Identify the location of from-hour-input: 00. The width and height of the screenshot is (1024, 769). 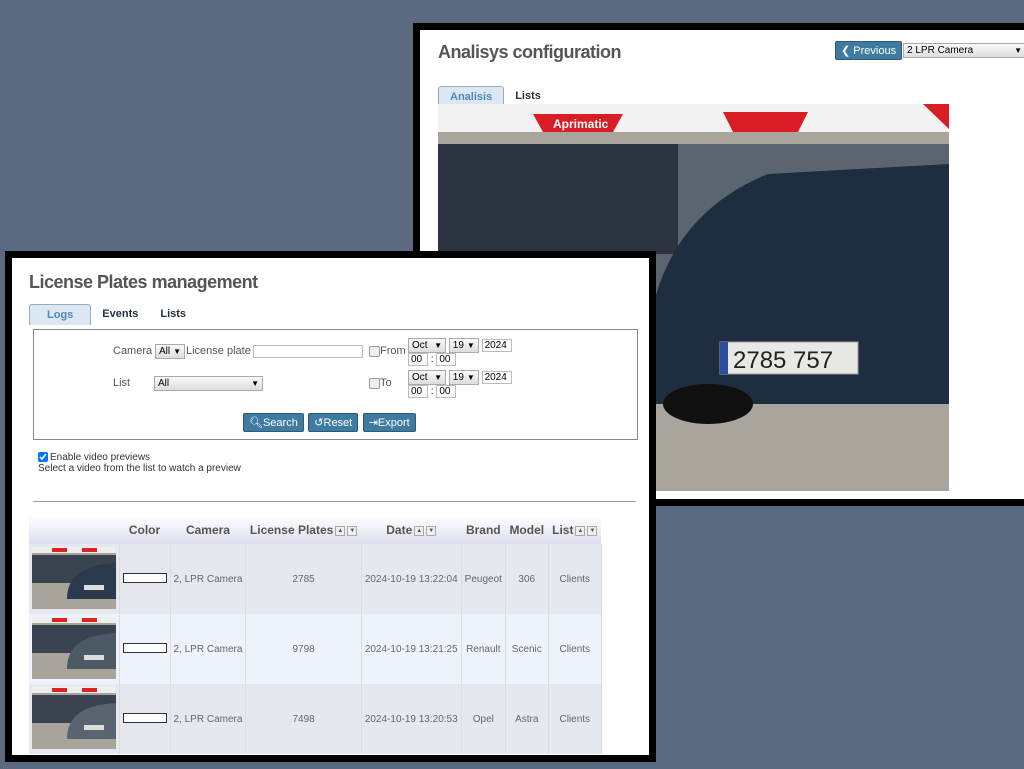
(418, 359).